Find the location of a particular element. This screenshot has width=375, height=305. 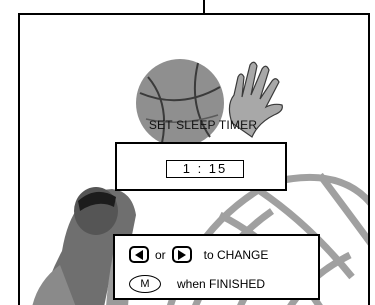

left-arrow-icon is located at coordinates (139, 254).